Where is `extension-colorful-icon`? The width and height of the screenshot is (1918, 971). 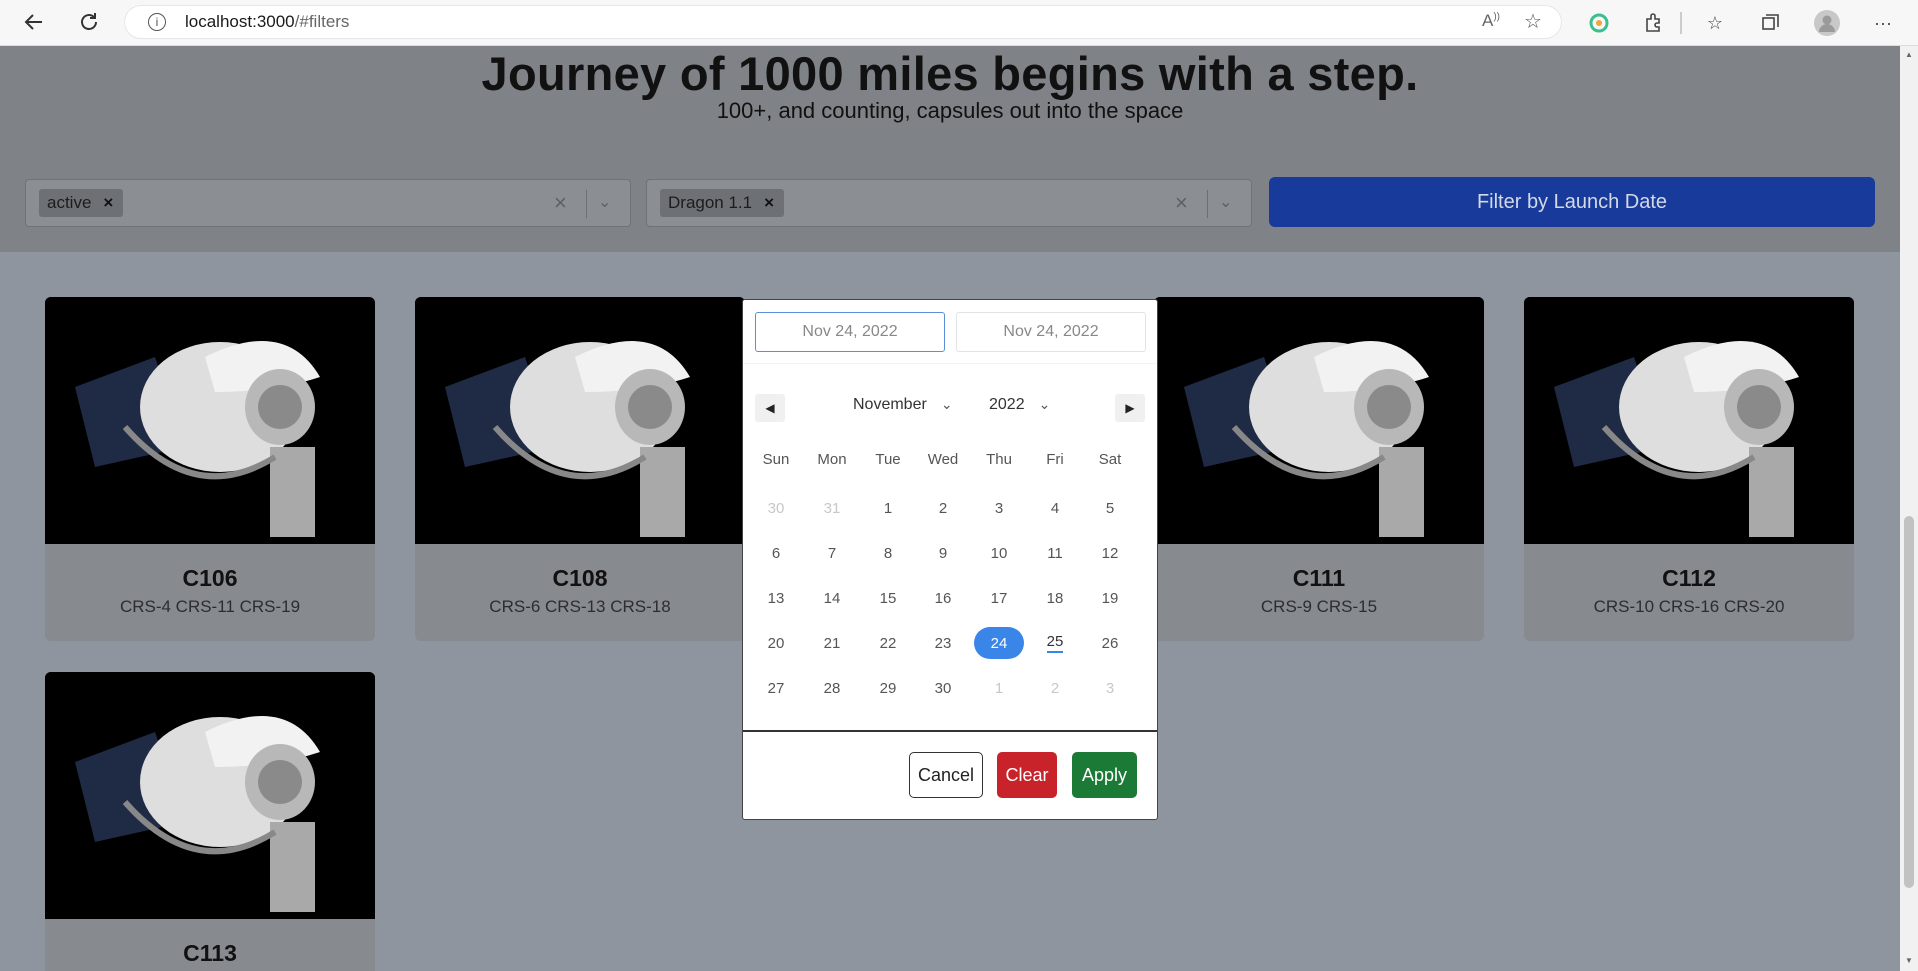
extension-colorful-icon is located at coordinates (1599, 23).